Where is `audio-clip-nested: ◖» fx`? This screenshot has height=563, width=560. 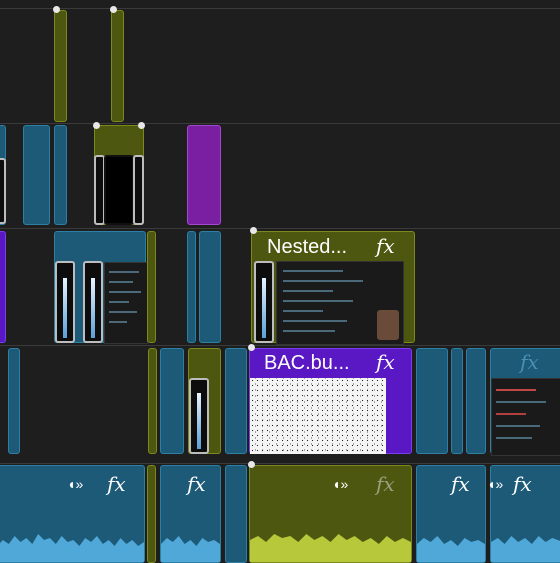
audio-clip-nested: ◖» fx is located at coordinates (330, 514).